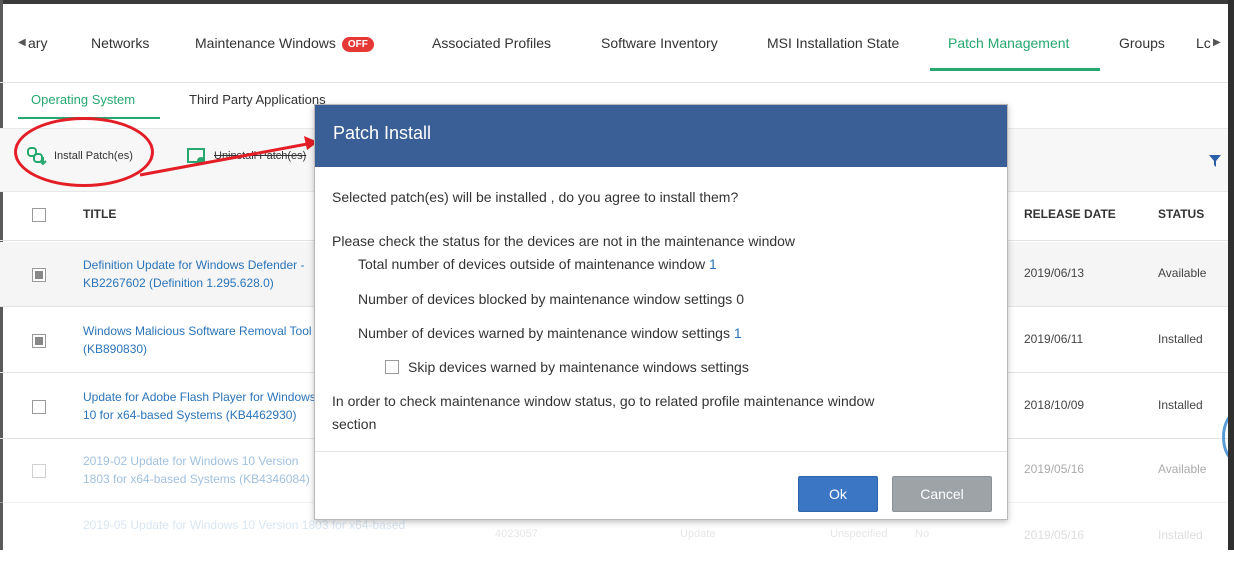 Image resolution: width=1234 pixels, height=568 pixels. What do you see at coordinates (196, 156) in the screenshot?
I see `uninstall-patch-icon` at bounding box center [196, 156].